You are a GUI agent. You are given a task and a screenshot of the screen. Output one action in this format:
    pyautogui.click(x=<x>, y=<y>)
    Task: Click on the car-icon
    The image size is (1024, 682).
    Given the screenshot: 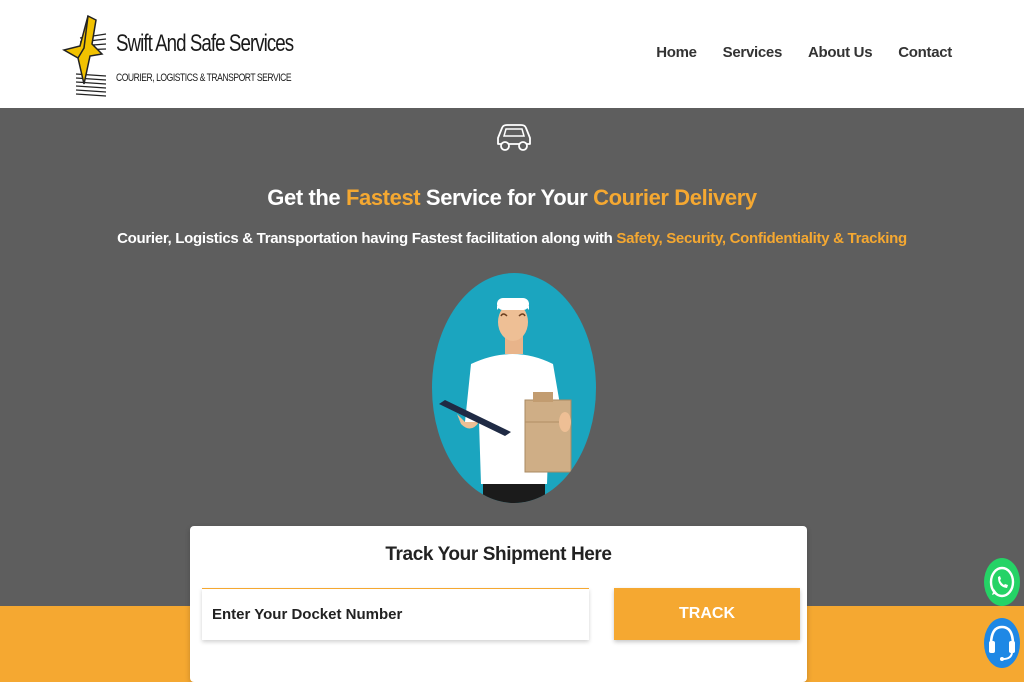 What is the action you would take?
    pyautogui.click(x=514, y=137)
    